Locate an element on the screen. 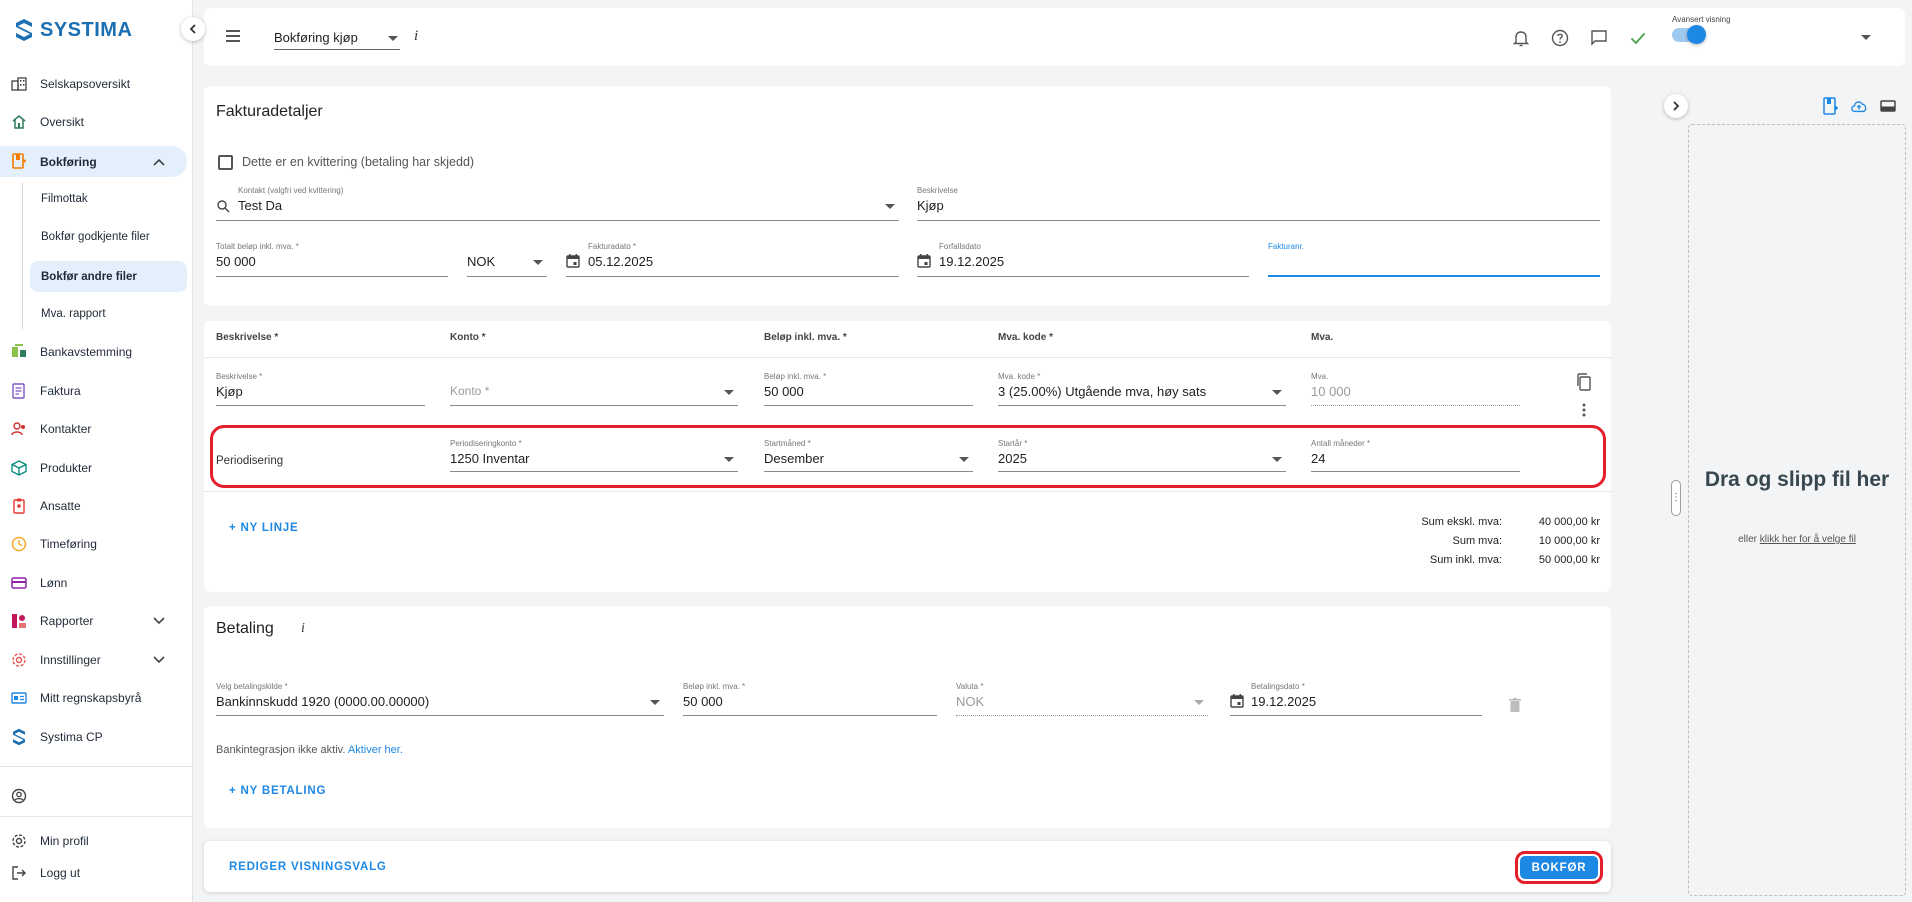 The width and height of the screenshot is (1912, 902). sidebar-item-label: Innstillinger is located at coordinates (70, 660).